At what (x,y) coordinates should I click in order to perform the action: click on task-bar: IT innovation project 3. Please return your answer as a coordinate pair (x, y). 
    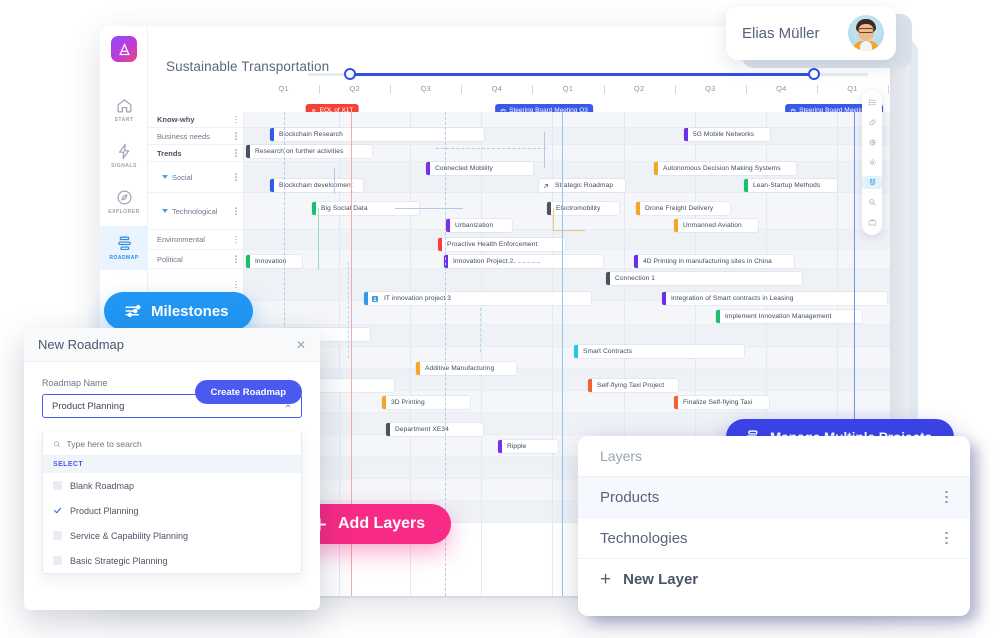
    Looking at the image, I should click on (477, 298).